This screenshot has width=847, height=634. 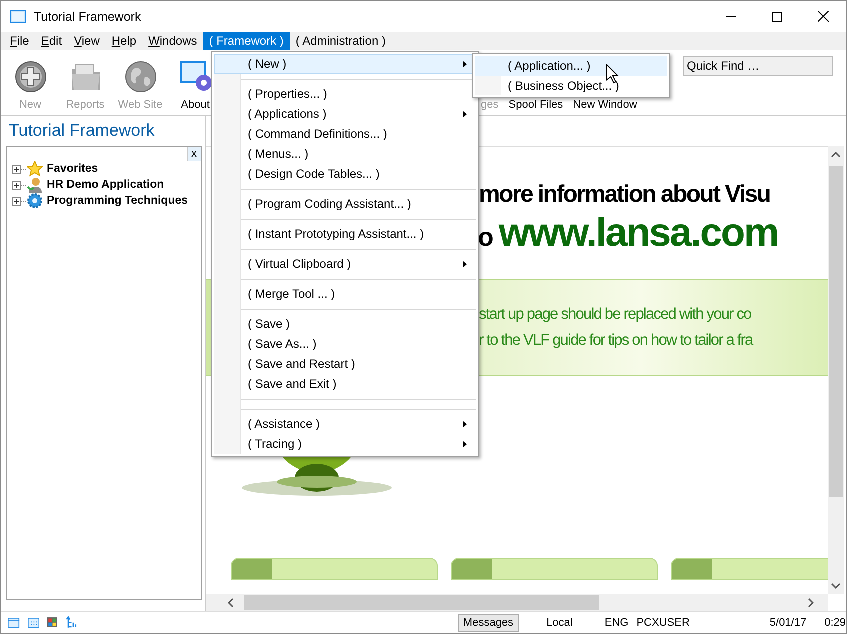 I want to click on tiles-icon, so click(x=52, y=622).